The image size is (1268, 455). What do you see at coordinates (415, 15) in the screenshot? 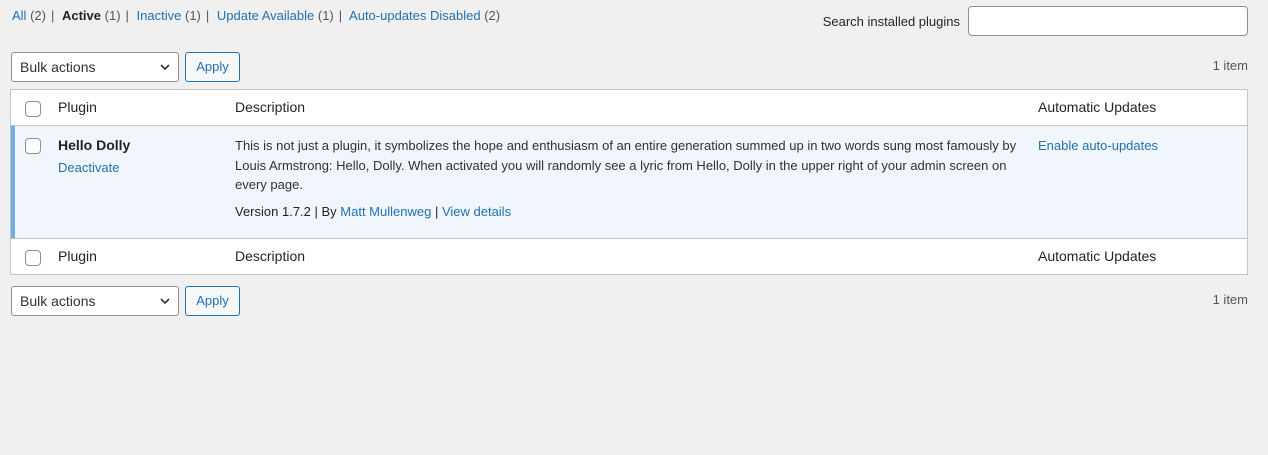
I see `filter-auto-updates-disabled: Auto-updates Disabled` at bounding box center [415, 15].